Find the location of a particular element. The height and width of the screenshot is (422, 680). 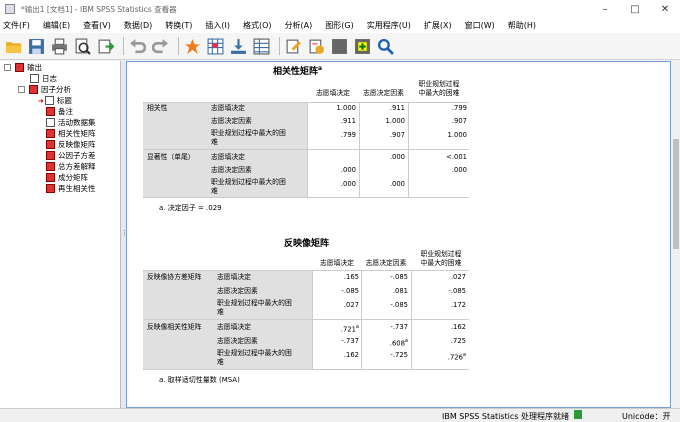

menu-insert: 插入(I) is located at coordinates (217, 25).